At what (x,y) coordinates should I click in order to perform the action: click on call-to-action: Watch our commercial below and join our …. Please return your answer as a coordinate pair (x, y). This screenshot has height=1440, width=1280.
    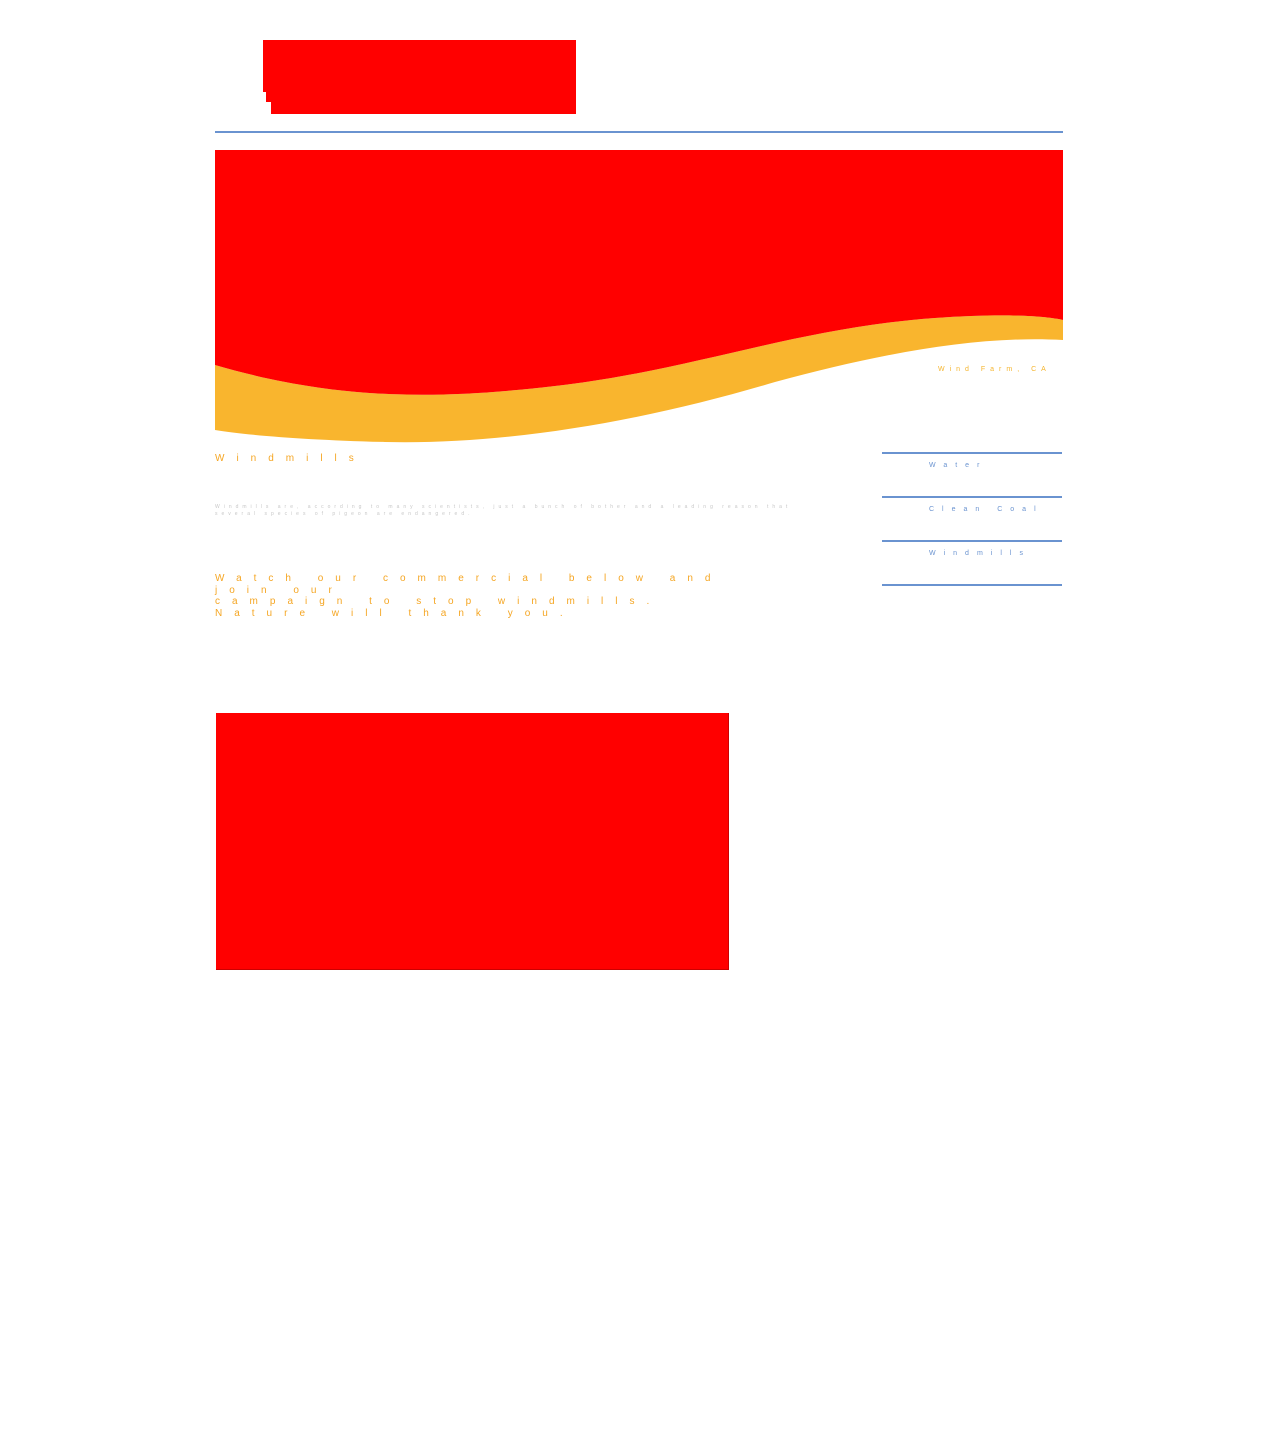
    Looking at the image, I should click on (500, 596).